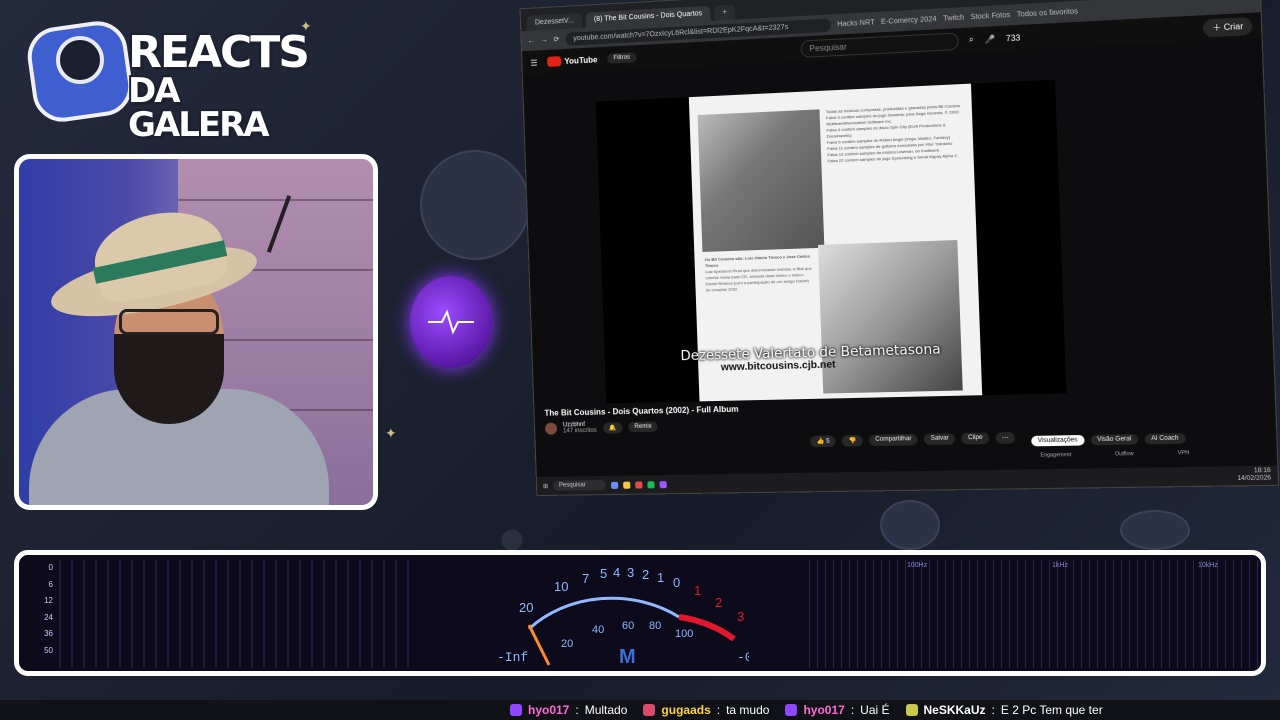 The image size is (1280, 720). I want to click on dislike-button: 👎, so click(852, 440).